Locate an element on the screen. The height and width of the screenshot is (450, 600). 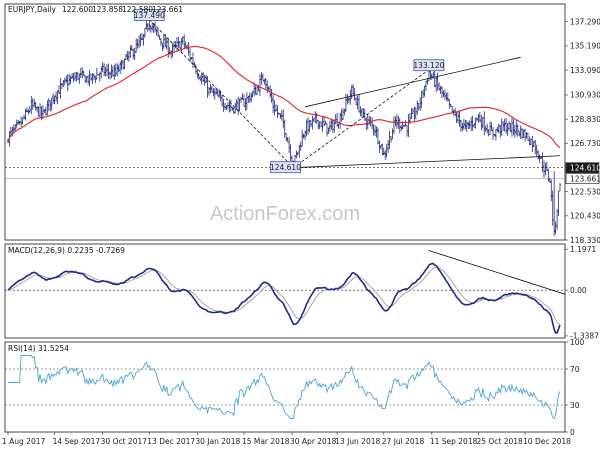
y-tick-label: 122.530 is located at coordinates (585, 191).